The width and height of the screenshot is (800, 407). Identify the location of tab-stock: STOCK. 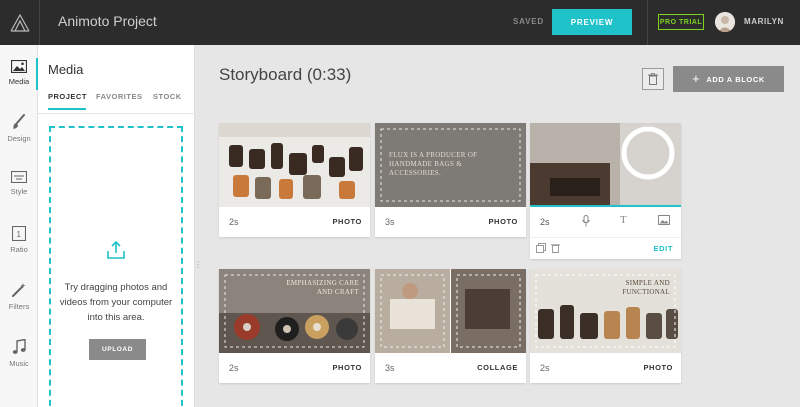
(167, 96).